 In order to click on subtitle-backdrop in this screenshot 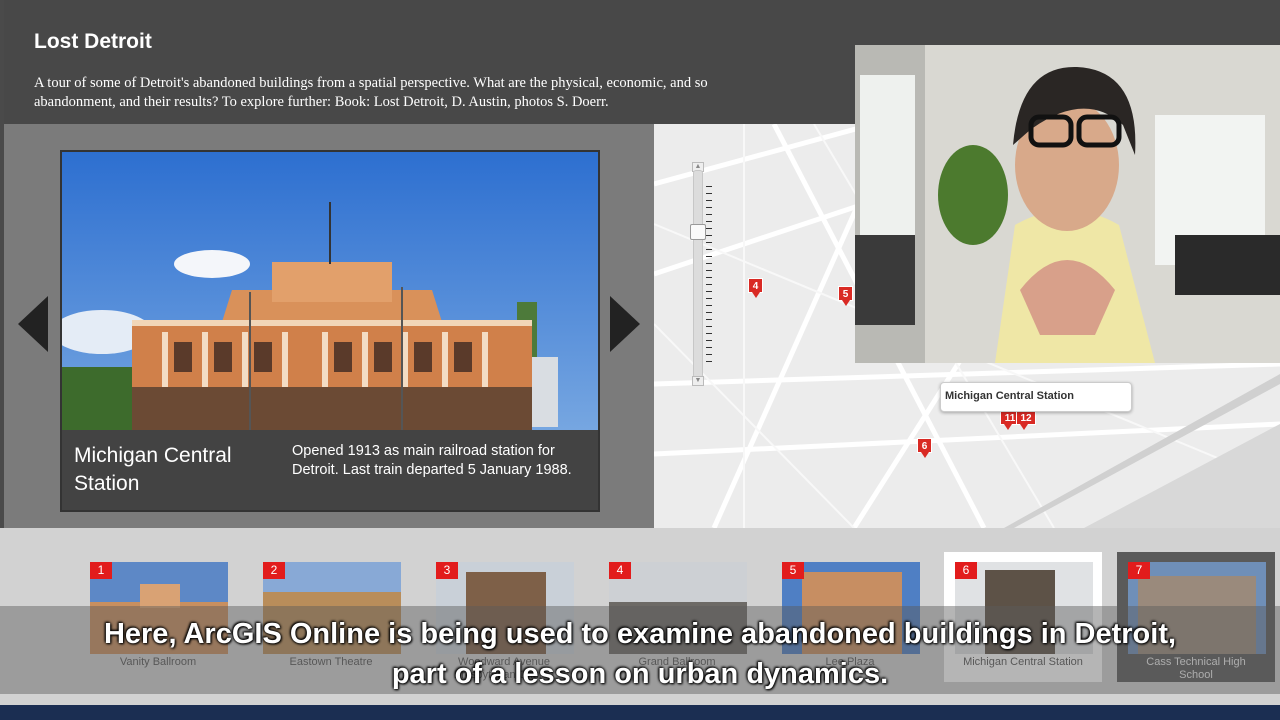, I will do `click(640, 650)`.